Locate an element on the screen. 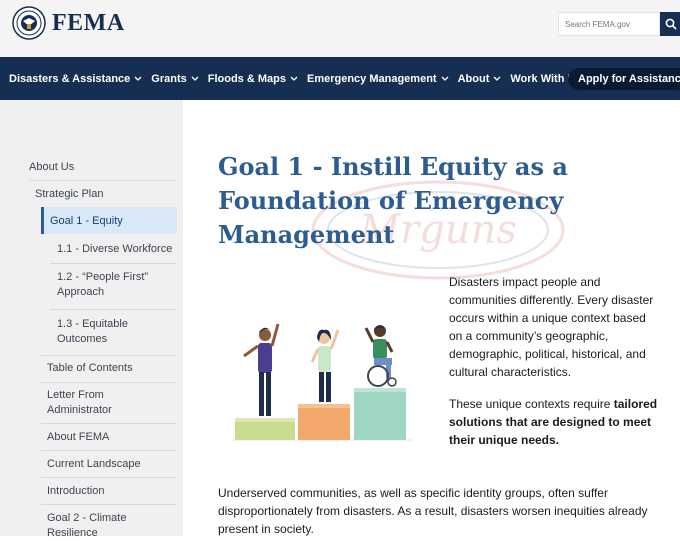 This screenshot has height=541, width=680. sidebar-item-table-of-contents: Table of Contents is located at coordinates (90, 368).